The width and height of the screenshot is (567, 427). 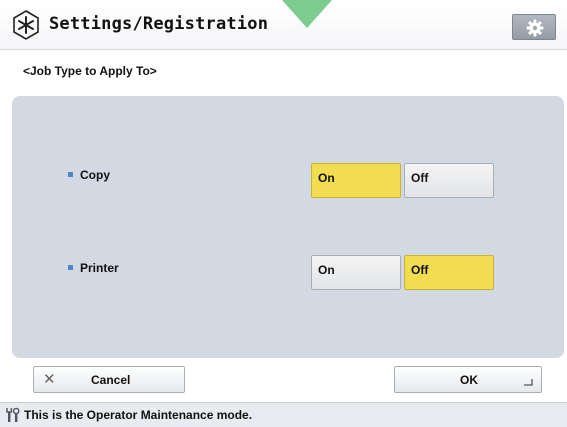 I want to click on cancel-button: ✕ Cancel, so click(x=109, y=379).